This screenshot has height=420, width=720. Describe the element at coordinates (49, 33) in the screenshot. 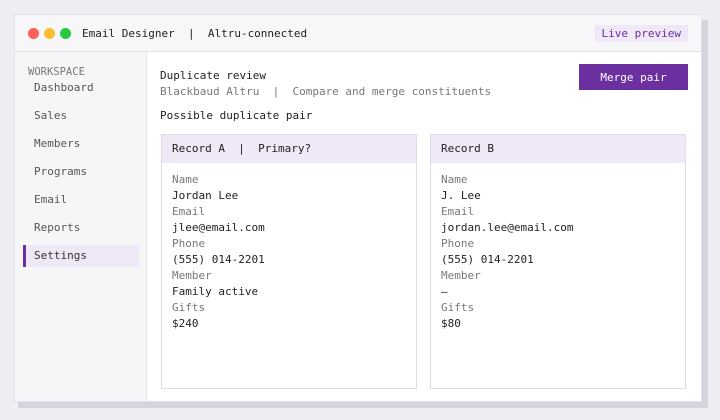

I see `minimize-window-button` at that location.